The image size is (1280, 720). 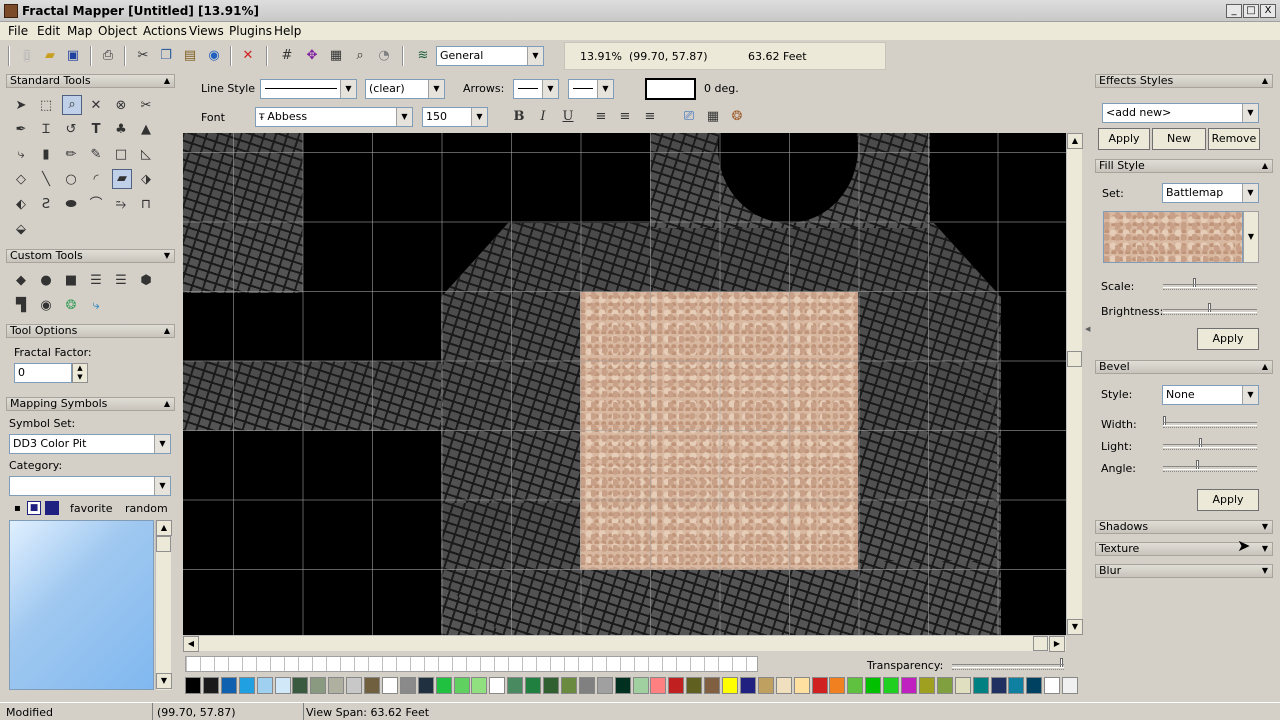 What do you see at coordinates (689, 117) in the screenshot?
I see `text-path-icon: ⎚` at bounding box center [689, 117].